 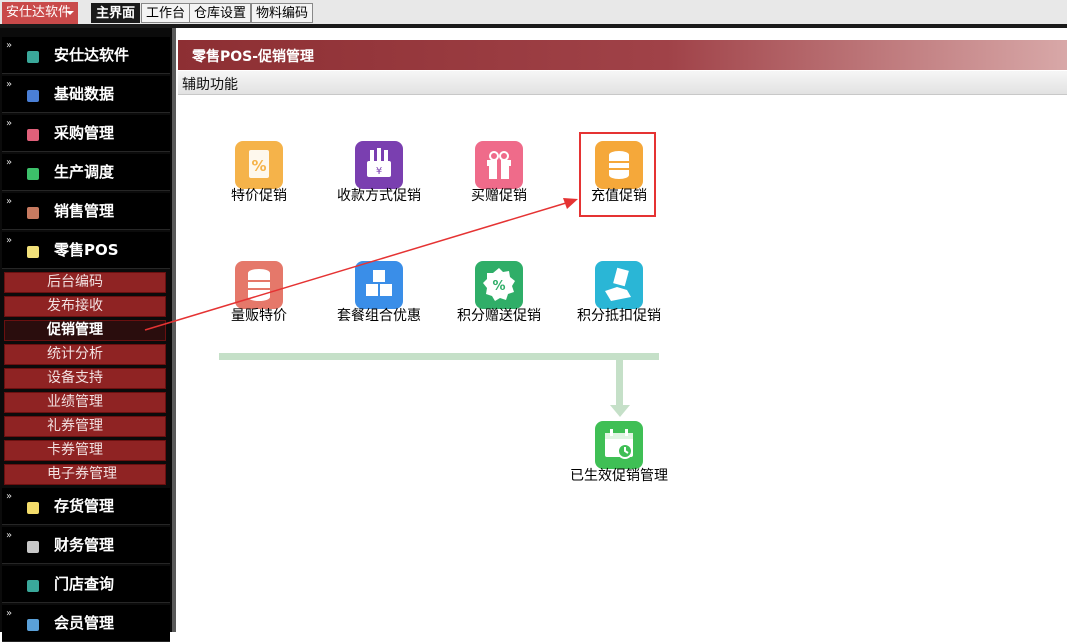 I want to click on pink-square-icon, so click(x=33, y=135).